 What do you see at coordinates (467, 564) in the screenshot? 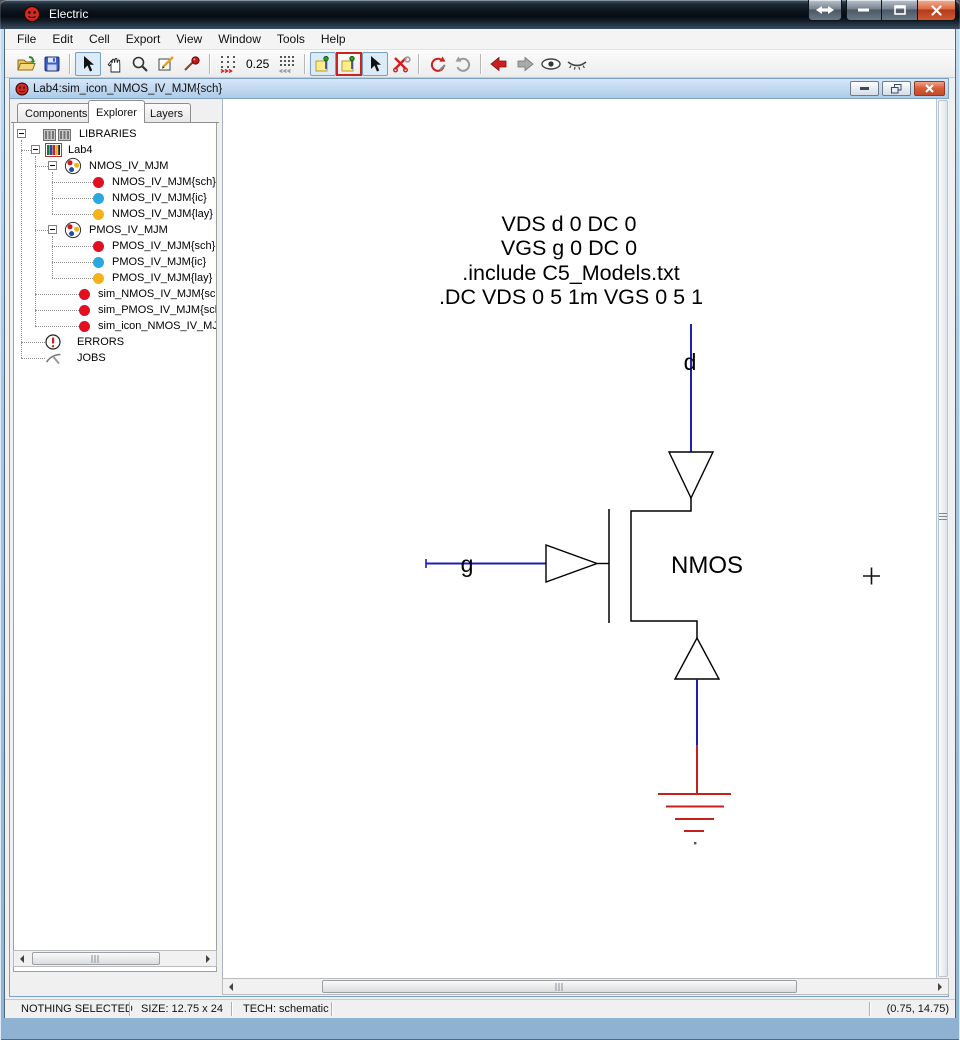
I see `gate-export-label: g` at bounding box center [467, 564].